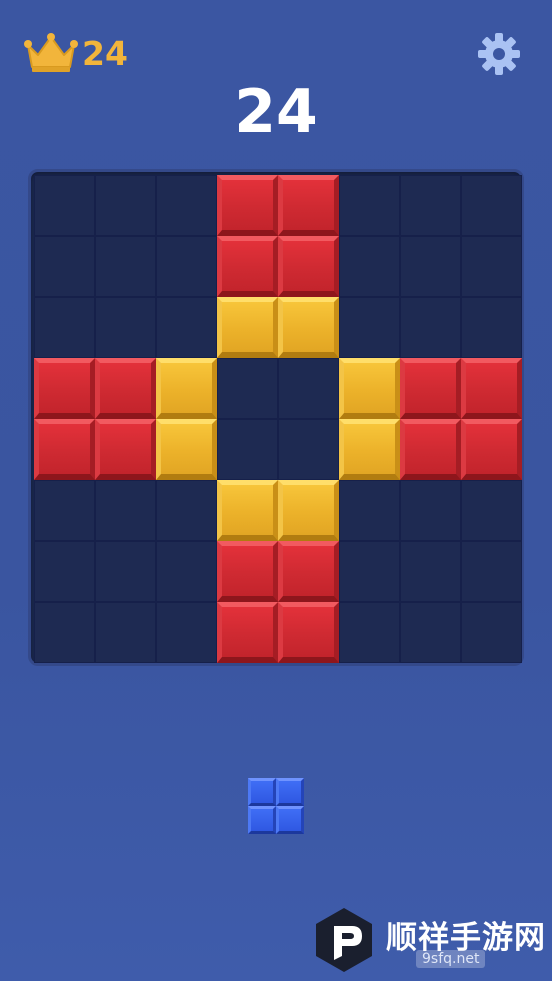  Describe the element at coordinates (105, 53) in the screenshot. I see `best-score-value: 24` at that location.